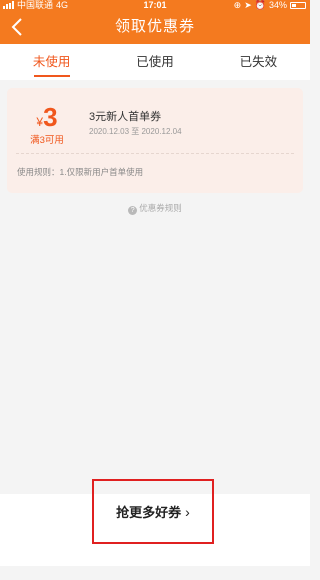 The image size is (320, 580). I want to click on nav-bar: 领取优惠券, so click(155, 27).